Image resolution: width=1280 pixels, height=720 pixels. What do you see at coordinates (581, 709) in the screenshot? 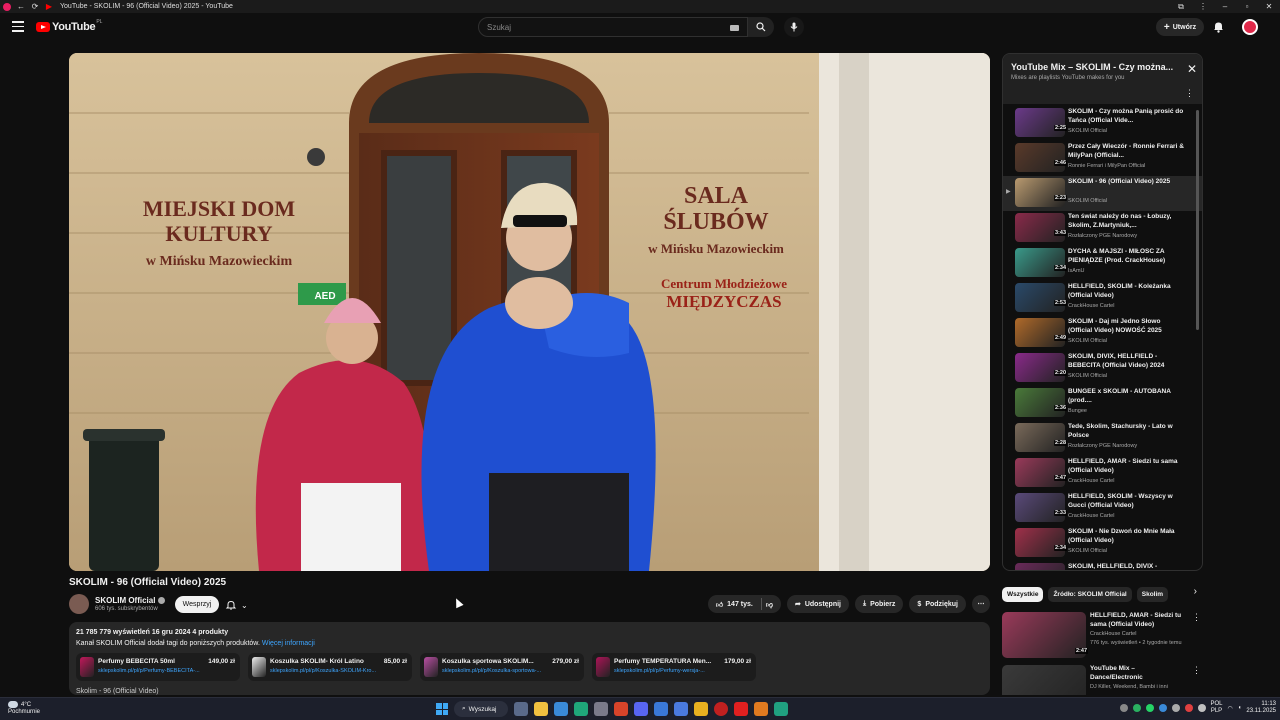
I see `store-icon` at bounding box center [581, 709].